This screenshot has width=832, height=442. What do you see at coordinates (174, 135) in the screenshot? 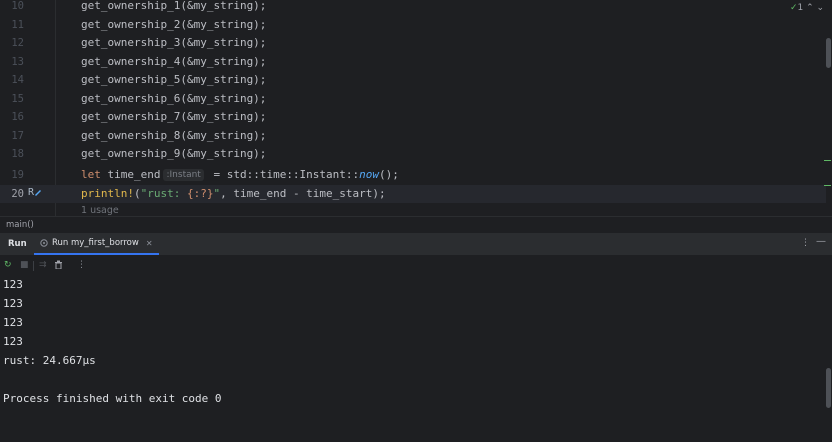
I see `code-text: get_ownership_8(&my_string);` at bounding box center [174, 135].